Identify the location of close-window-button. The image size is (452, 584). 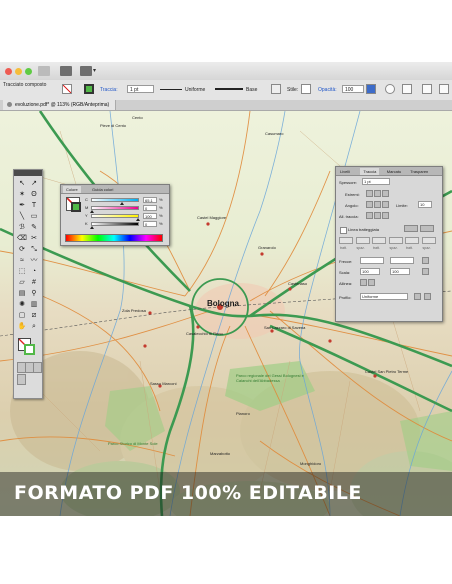
(8, 71).